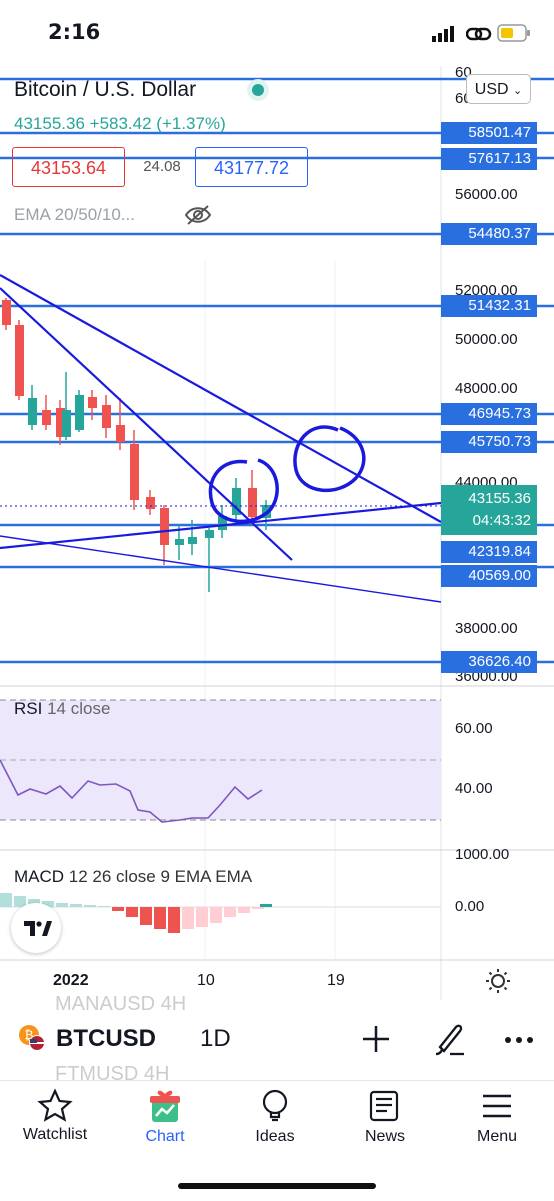  What do you see at coordinates (489, 159) in the screenshot?
I see `level-price-tag: 57617.13` at bounding box center [489, 159].